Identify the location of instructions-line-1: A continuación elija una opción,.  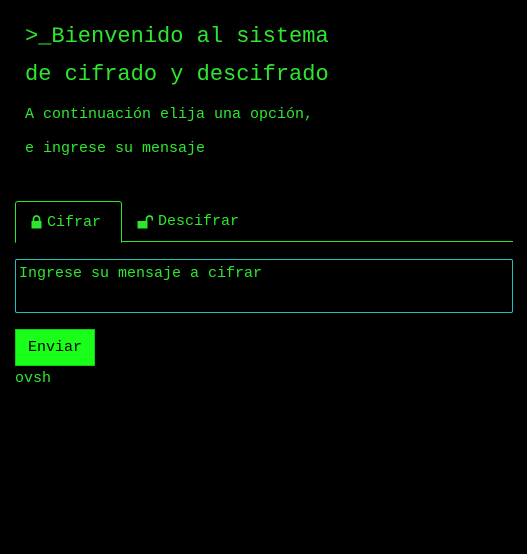
(169, 114).